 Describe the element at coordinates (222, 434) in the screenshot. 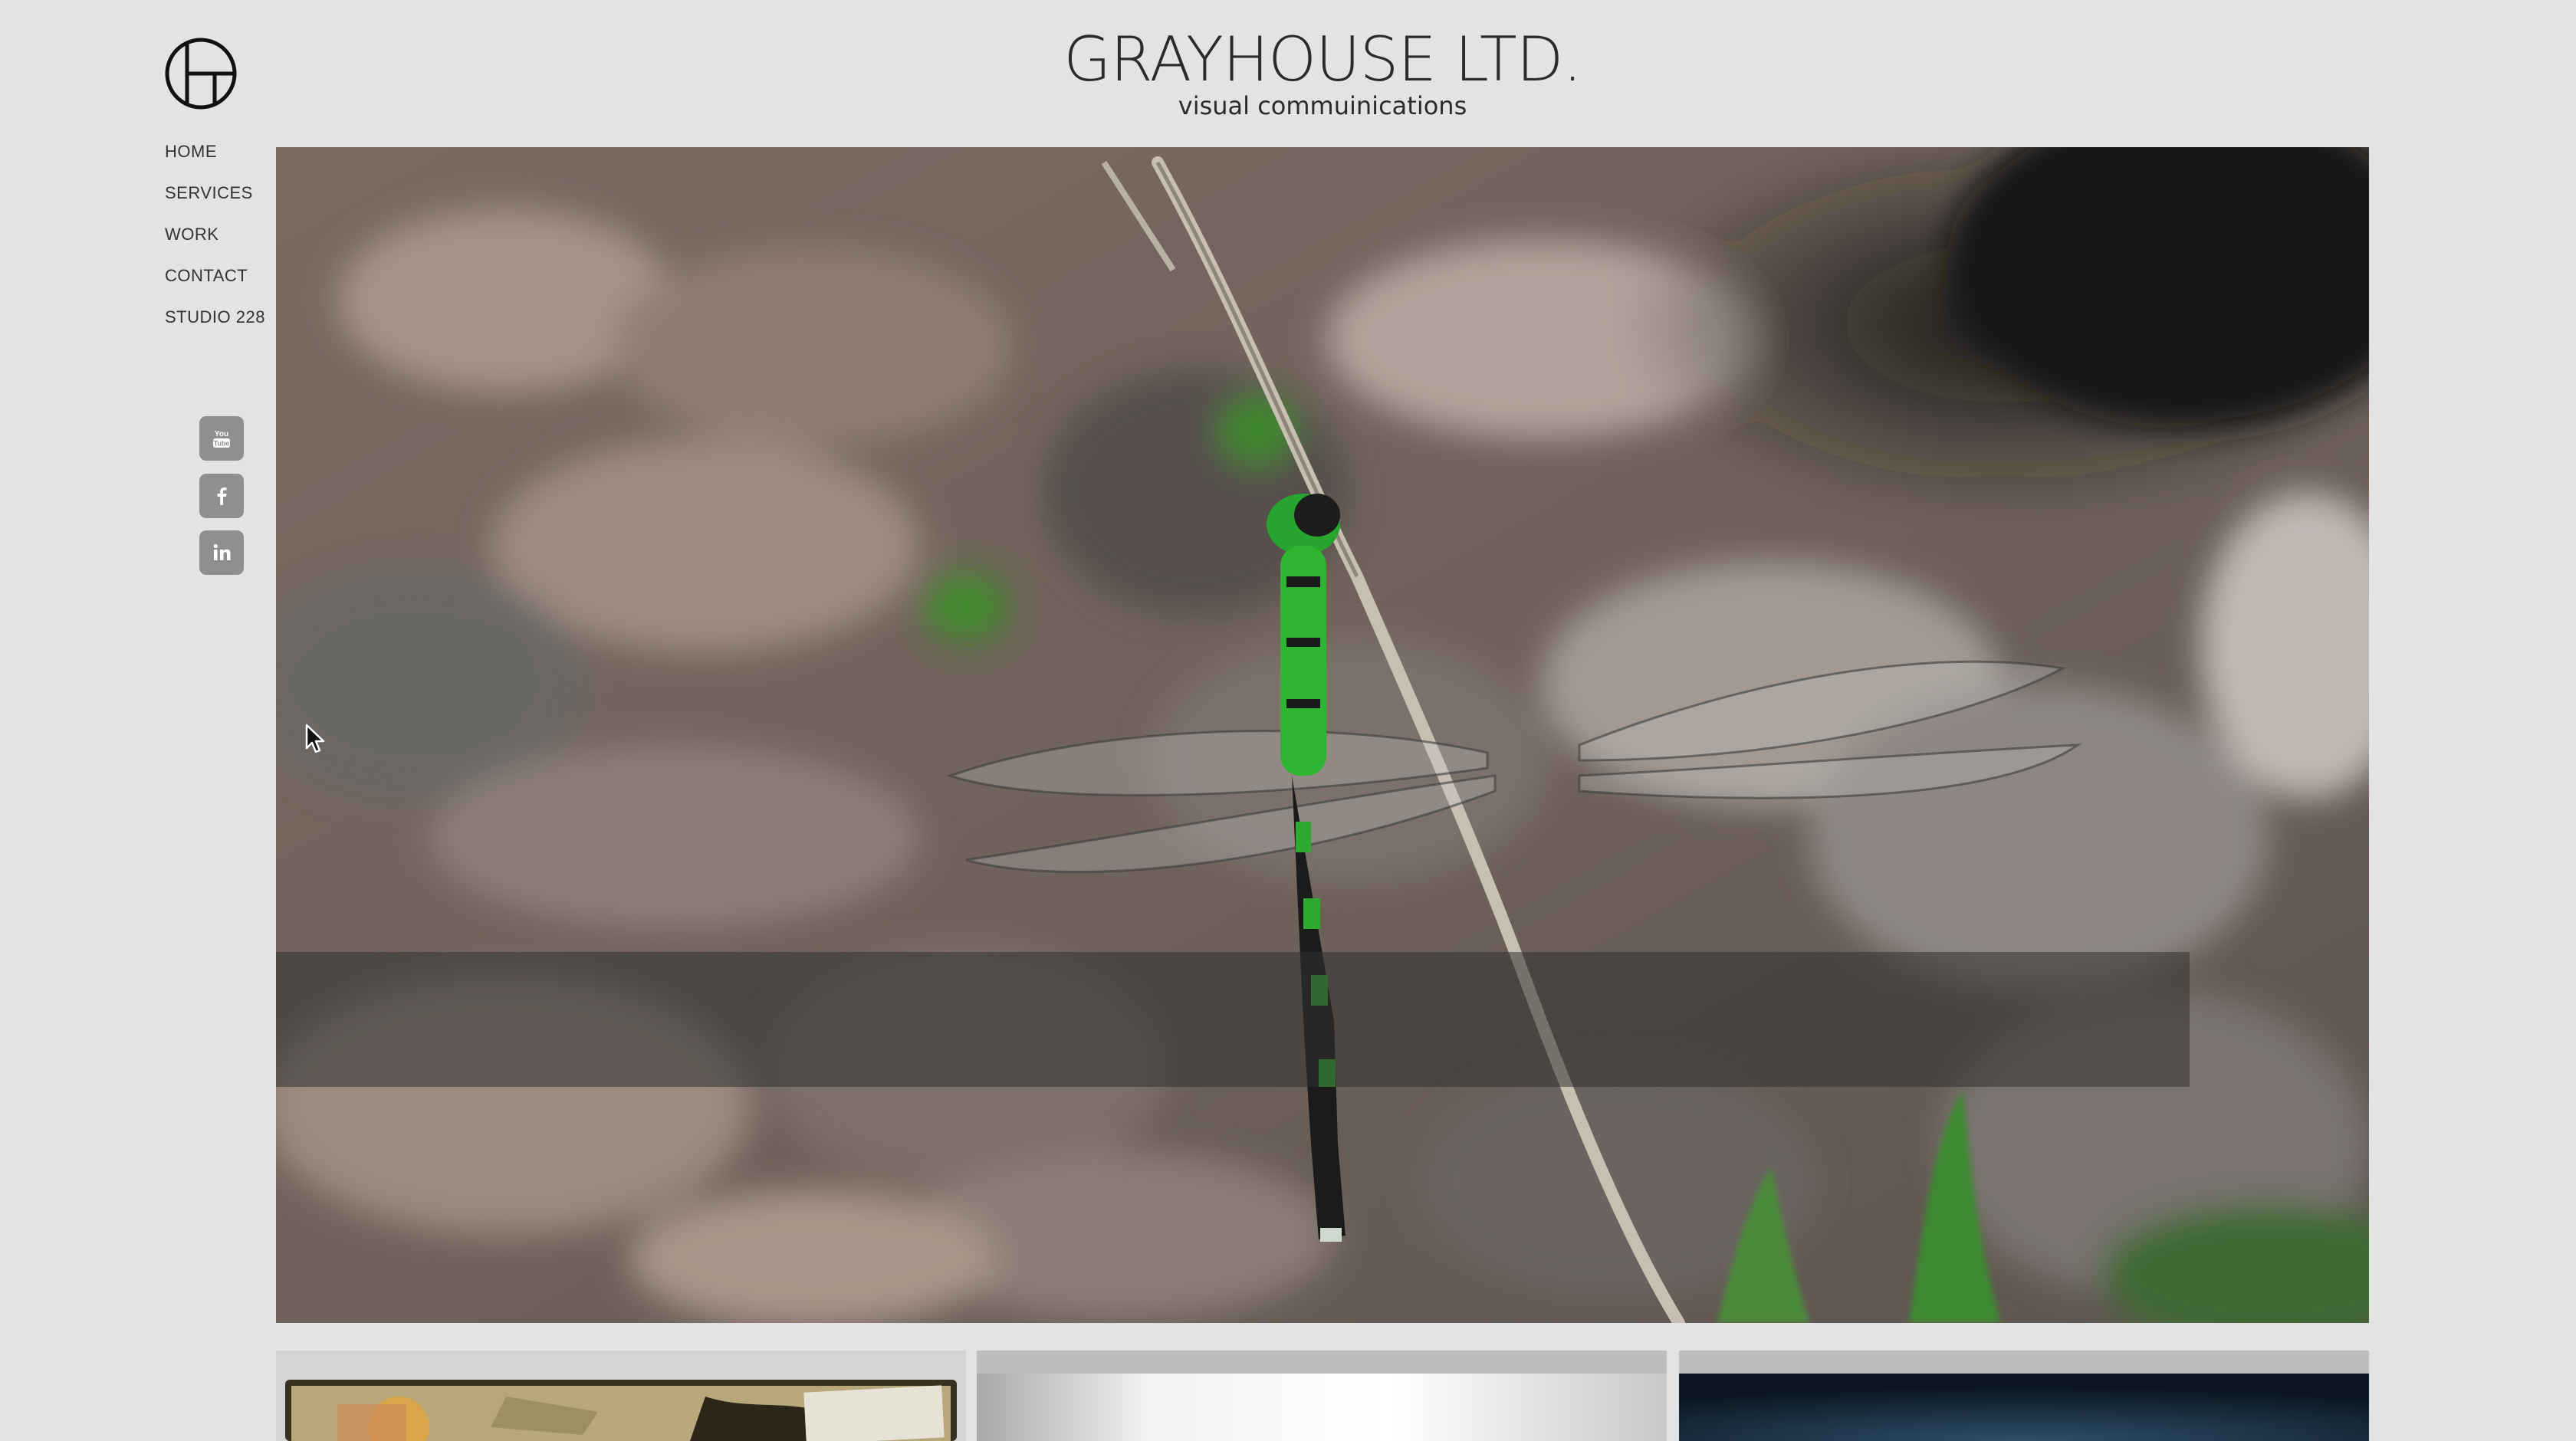

I see `svg-text: You` at that location.